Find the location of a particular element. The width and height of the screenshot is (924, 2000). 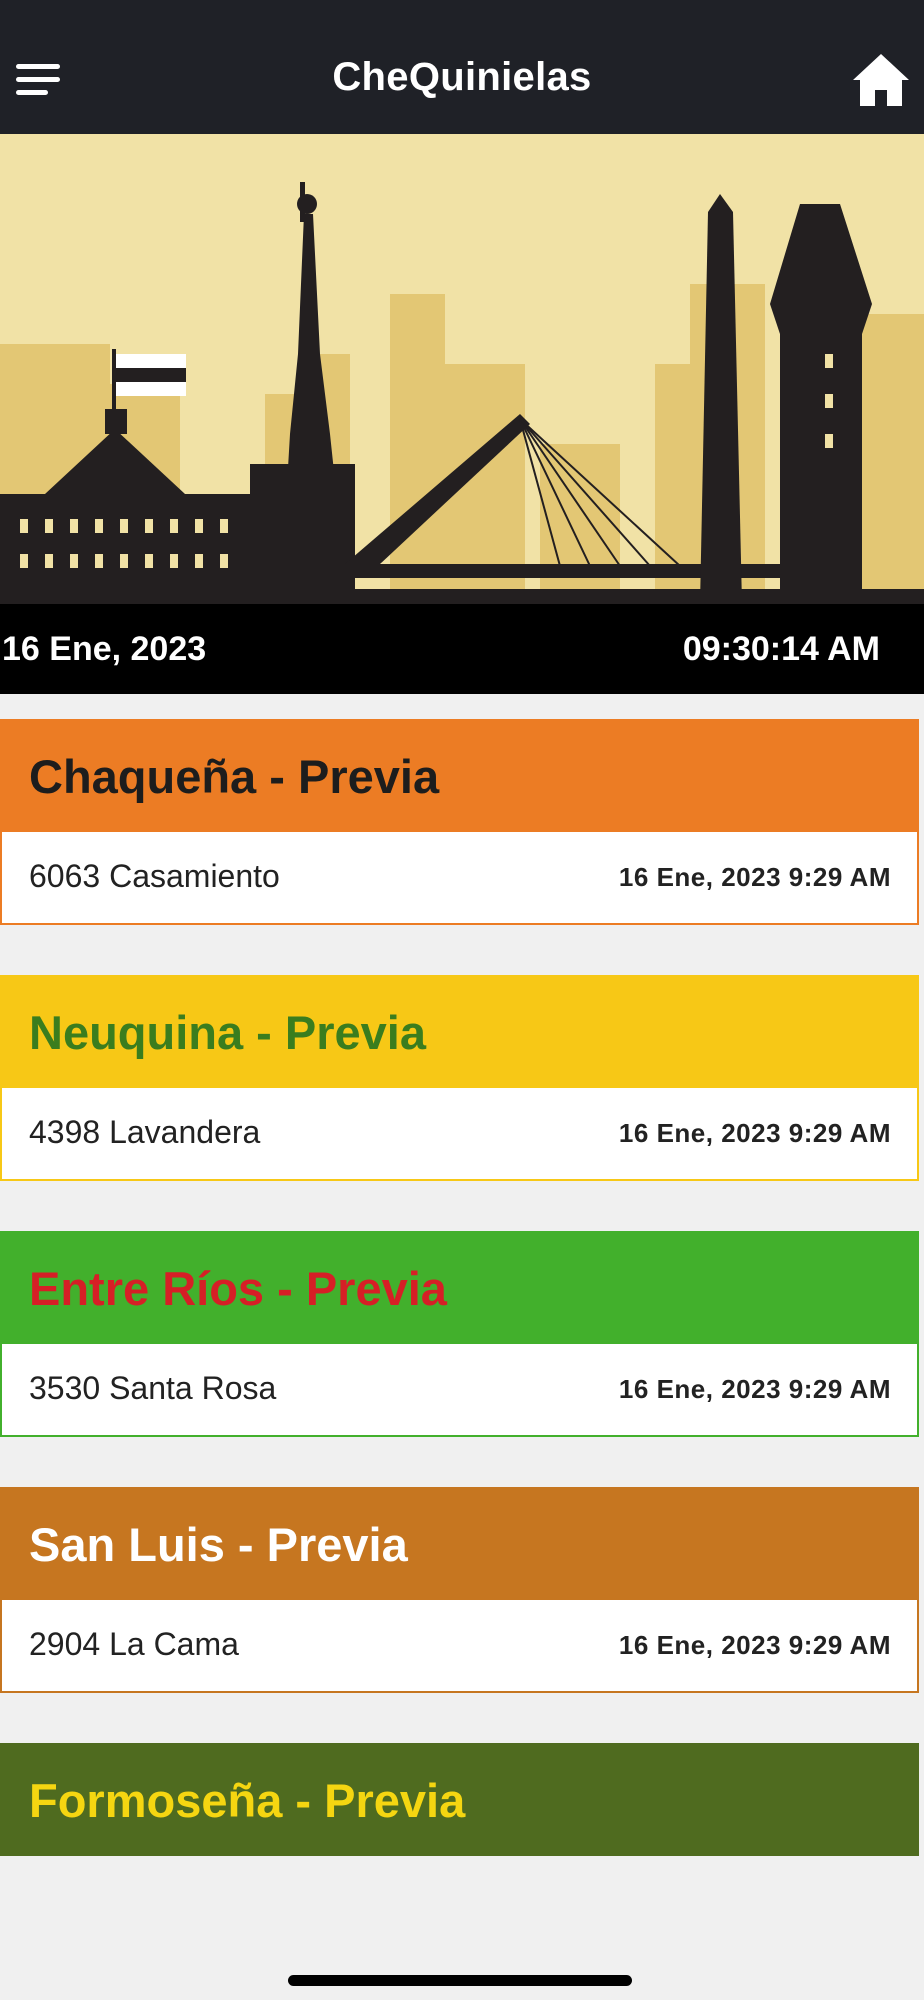

card-result-row: 6063 Casamiento 16 Ene, 2023 9:29 AM is located at coordinates (459, 877).